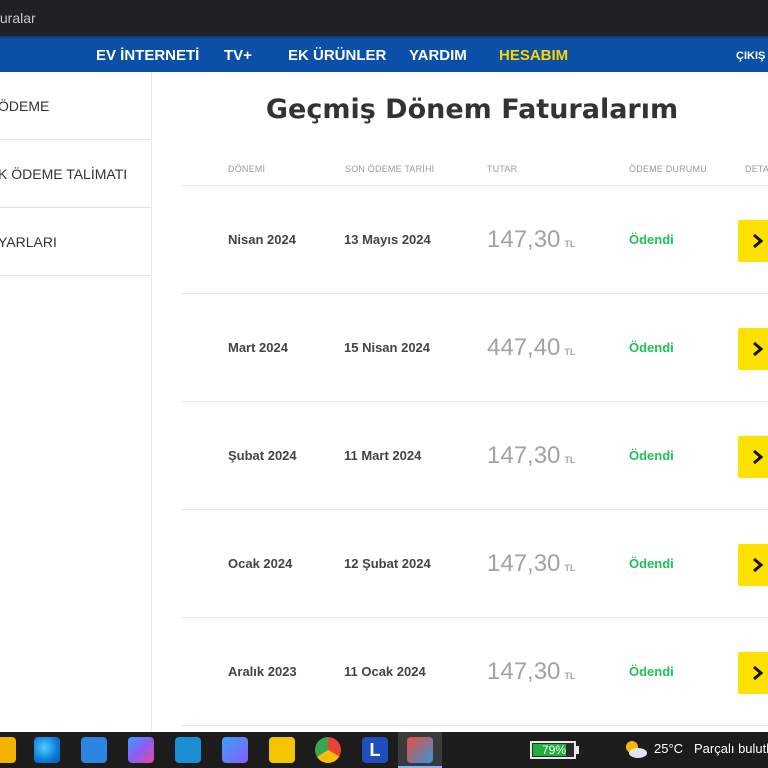  I want to click on nav-tv-plus: TV+, so click(238, 56).